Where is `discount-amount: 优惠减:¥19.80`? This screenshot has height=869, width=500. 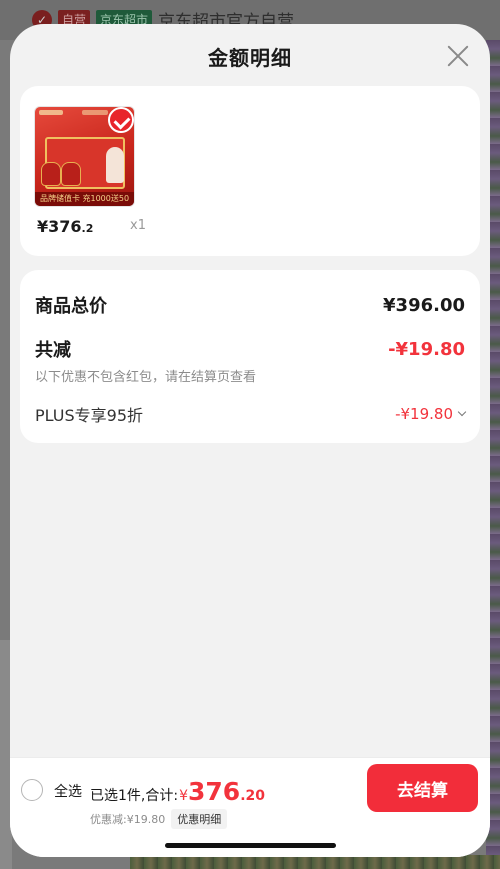
discount-amount: 优惠减:¥19.80 is located at coordinates (128, 819).